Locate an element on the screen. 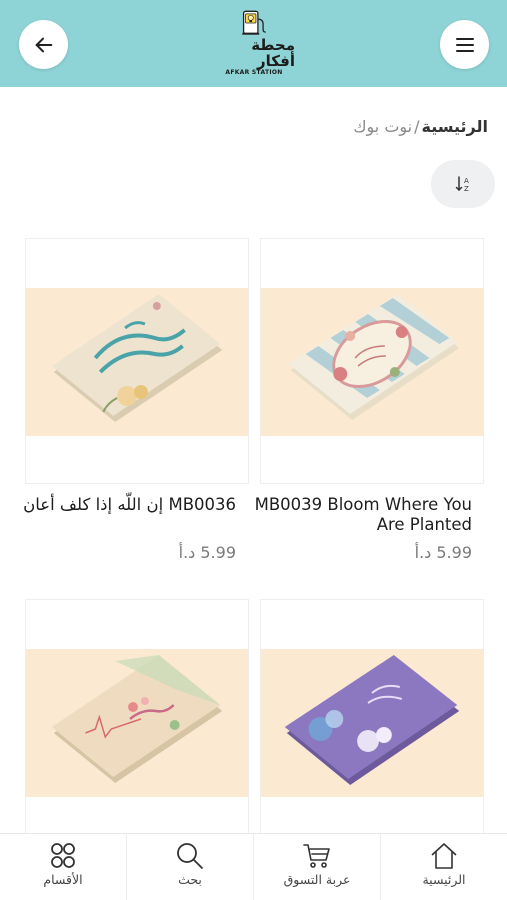 The height and width of the screenshot is (900, 507). svg-text: Z is located at coordinates (466, 189).